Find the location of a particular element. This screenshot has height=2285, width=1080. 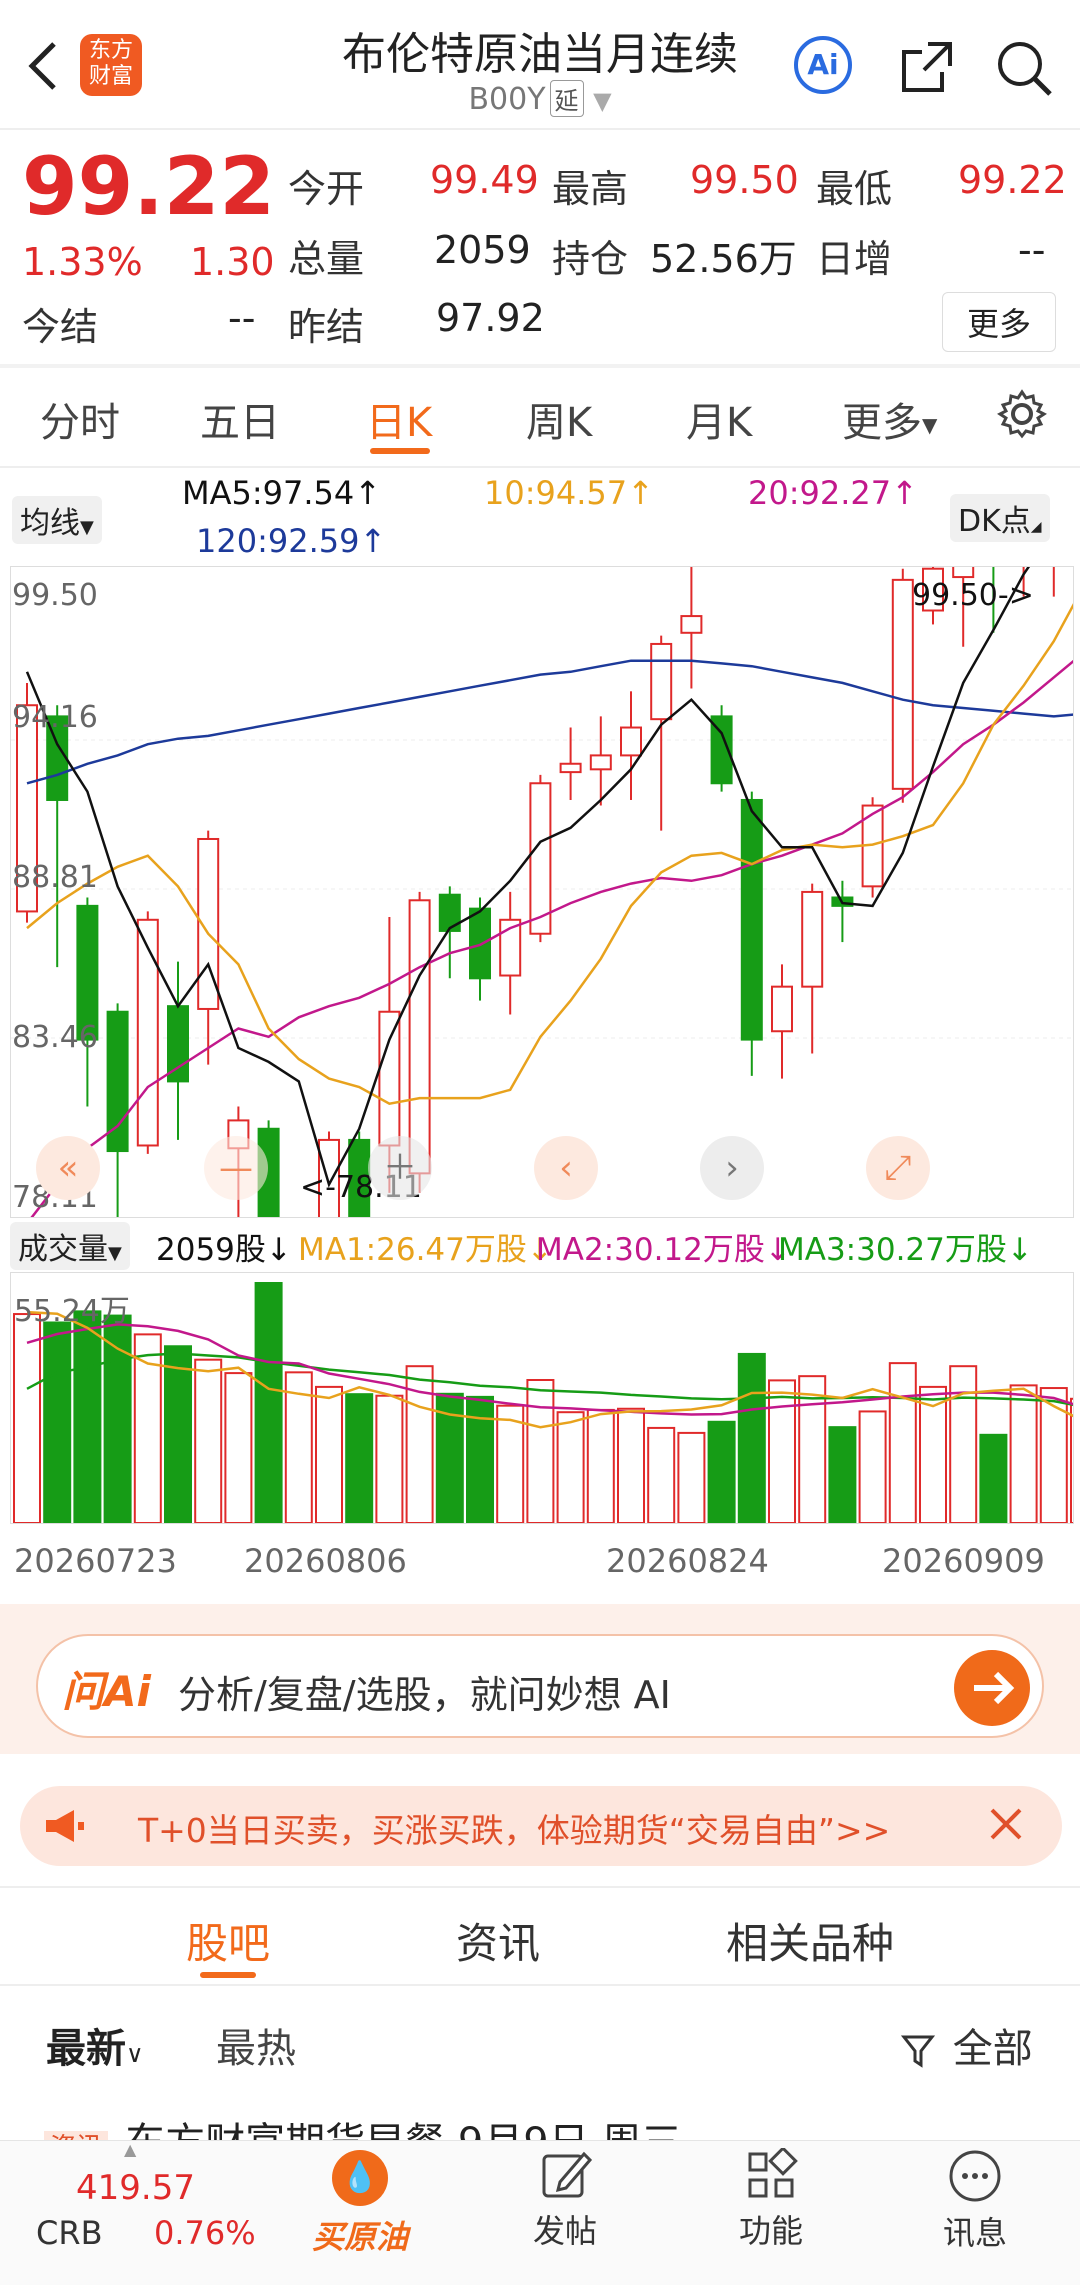

tab-daily-k: 日K is located at coordinates (399, 419).